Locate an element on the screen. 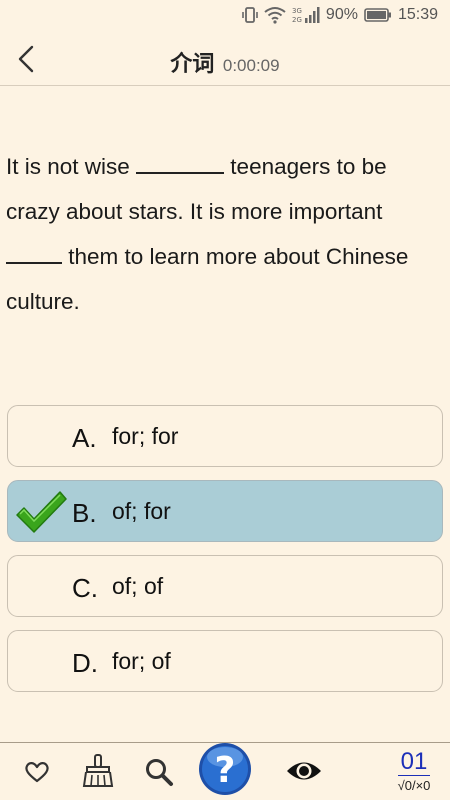 The image size is (450, 800). eye-icon is located at coordinates (304, 771).